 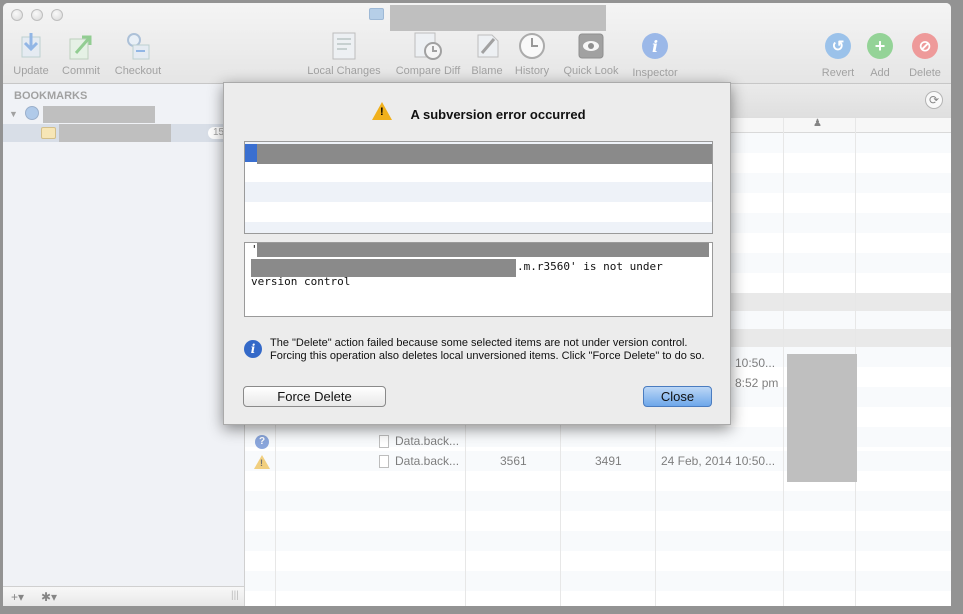 I want to click on error-path-redacted, so click(x=483, y=250).